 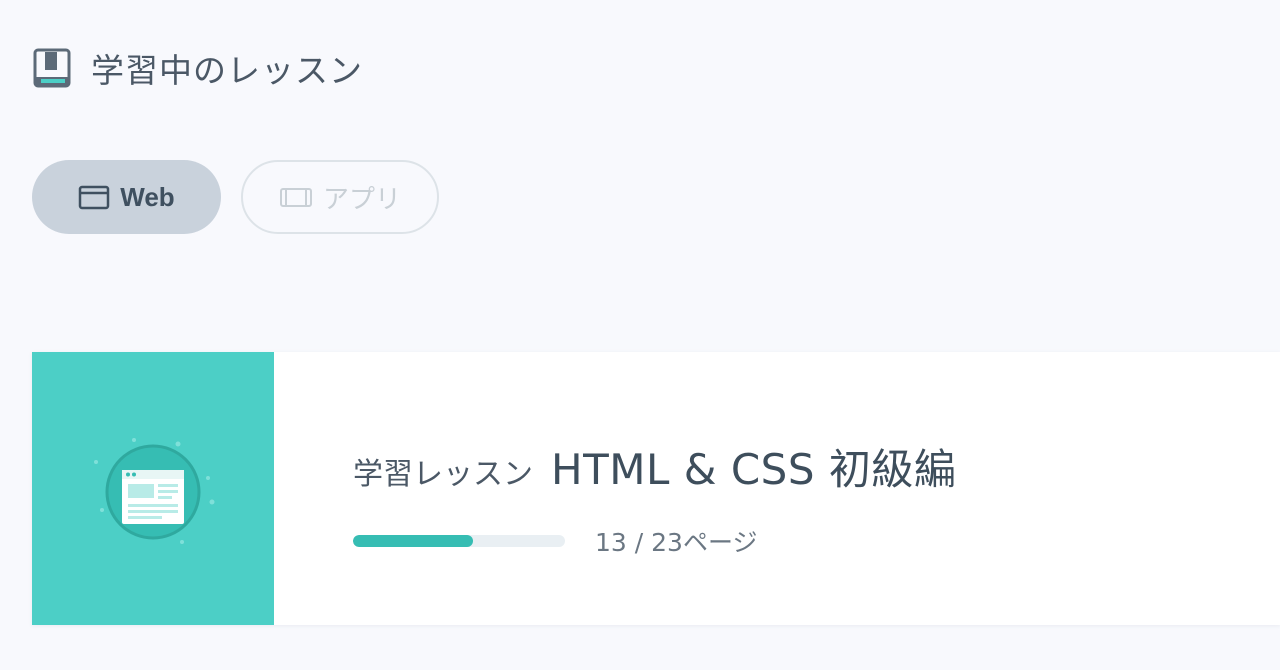 I want to click on platform-tabs: Web アプリ, so click(x=235, y=197).